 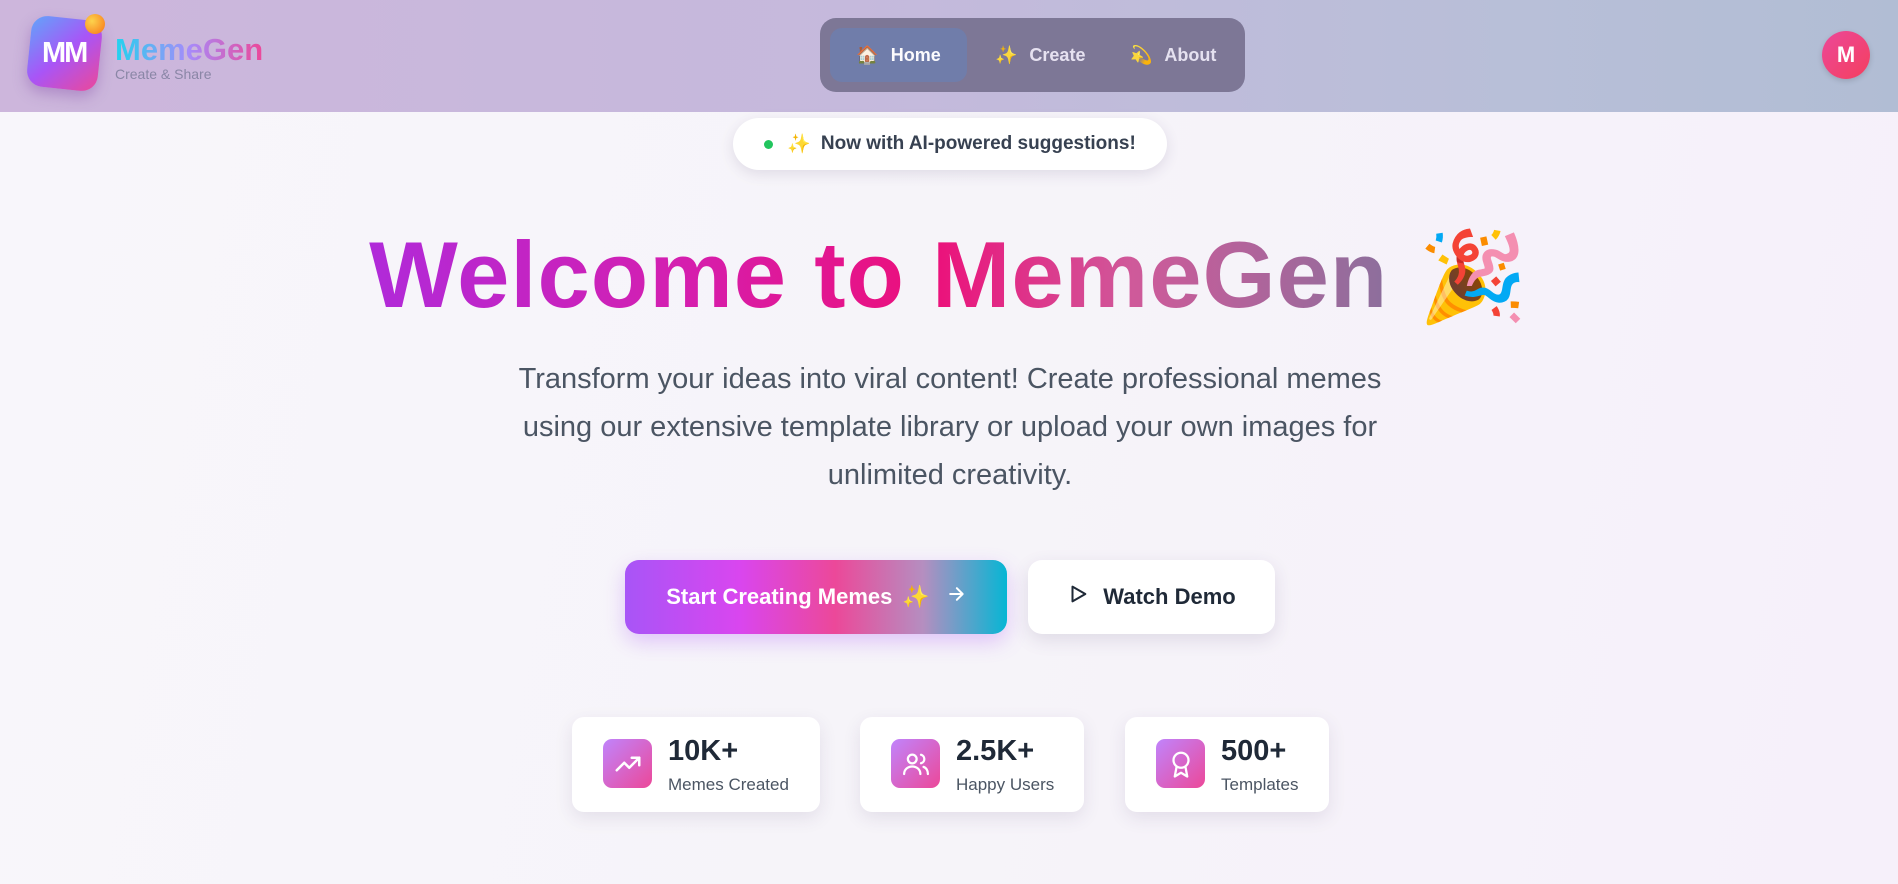 I want to click on stat-label: Memes Created, so click(x=728, y=784).